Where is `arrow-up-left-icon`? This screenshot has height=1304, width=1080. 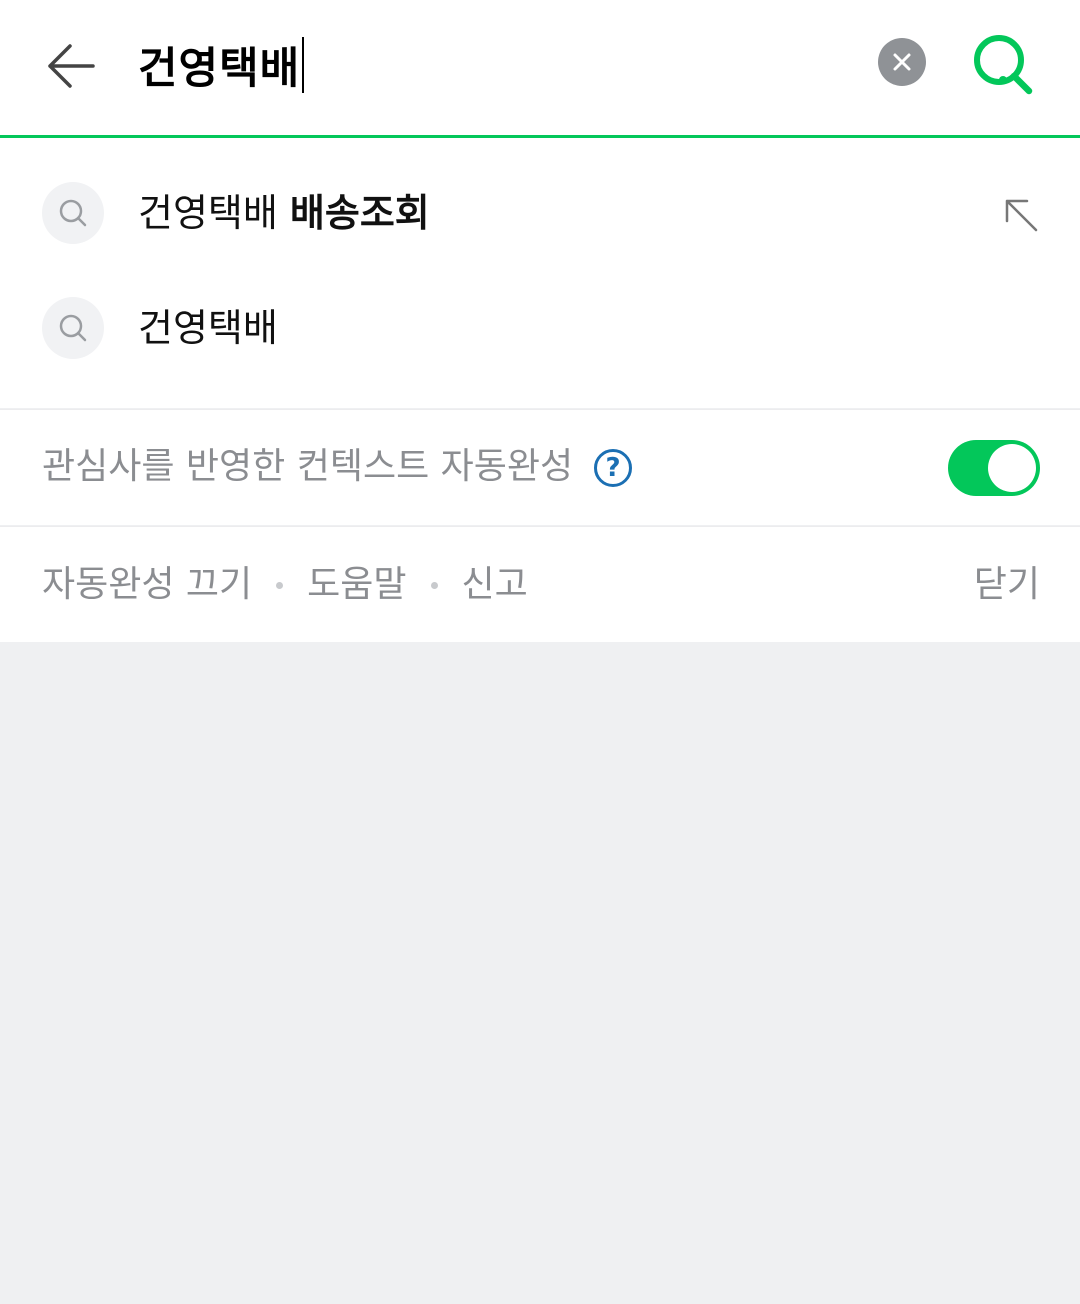 arrow-up-left-icon is located at coordinates (1021, 215).